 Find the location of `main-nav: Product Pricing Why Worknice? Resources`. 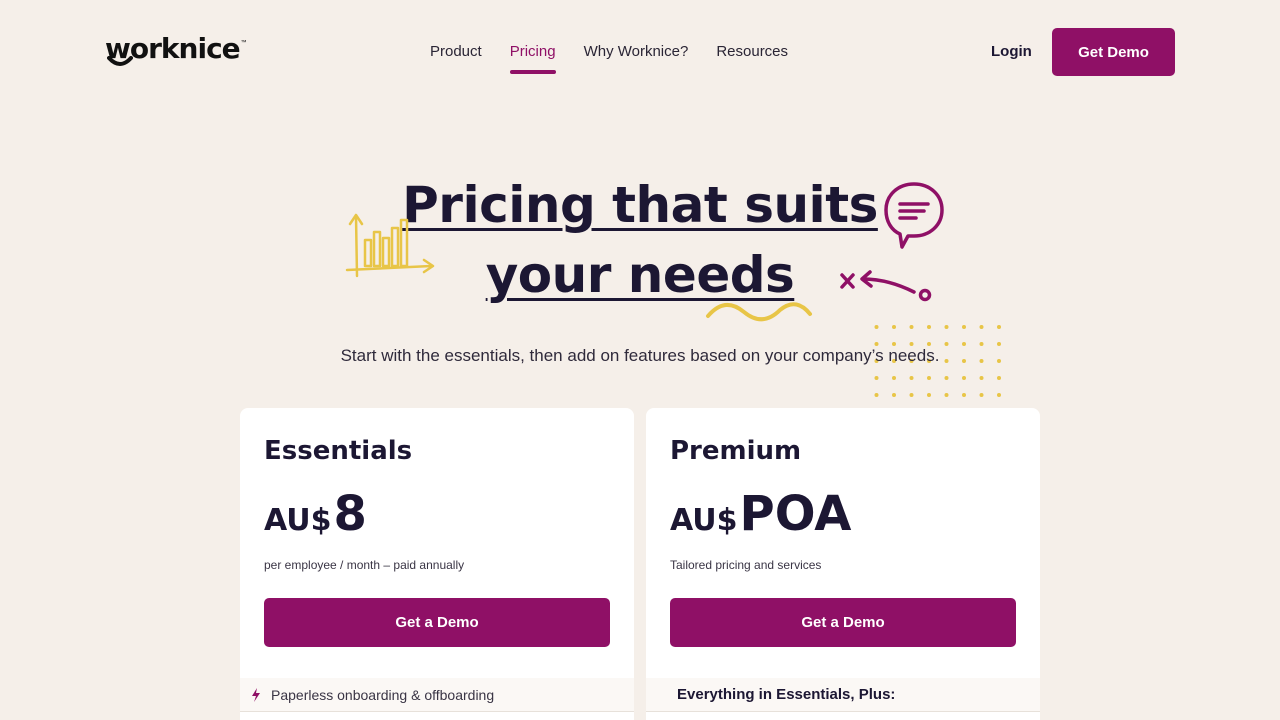

main-nav: Product Pricing Why Worknice? Resources is located at coordinates (609, 52).